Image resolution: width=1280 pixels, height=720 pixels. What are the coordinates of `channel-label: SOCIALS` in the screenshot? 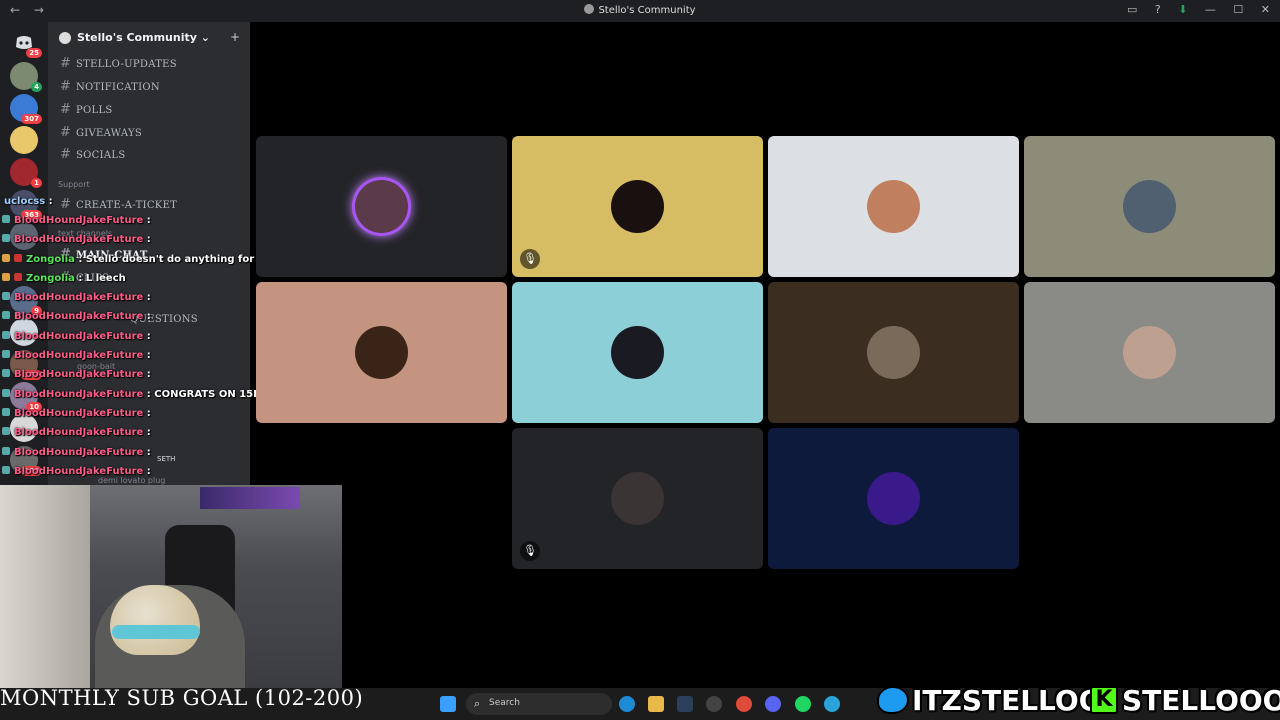 It's located at (101, 155).